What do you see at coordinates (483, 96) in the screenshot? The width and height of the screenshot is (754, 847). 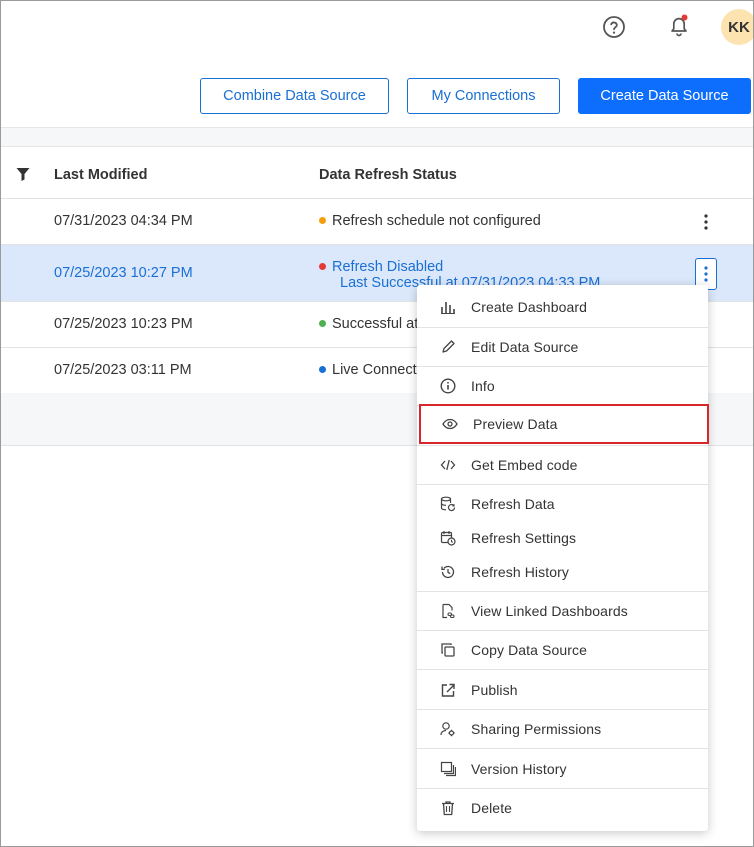 I see `my-connections-button: My Connections` at bounding box center [483, 96].